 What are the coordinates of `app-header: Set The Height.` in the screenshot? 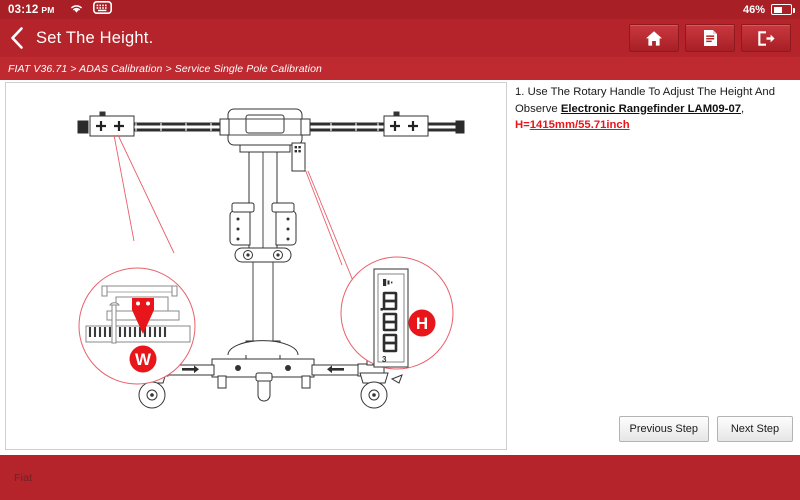 It's located at (400, 38).